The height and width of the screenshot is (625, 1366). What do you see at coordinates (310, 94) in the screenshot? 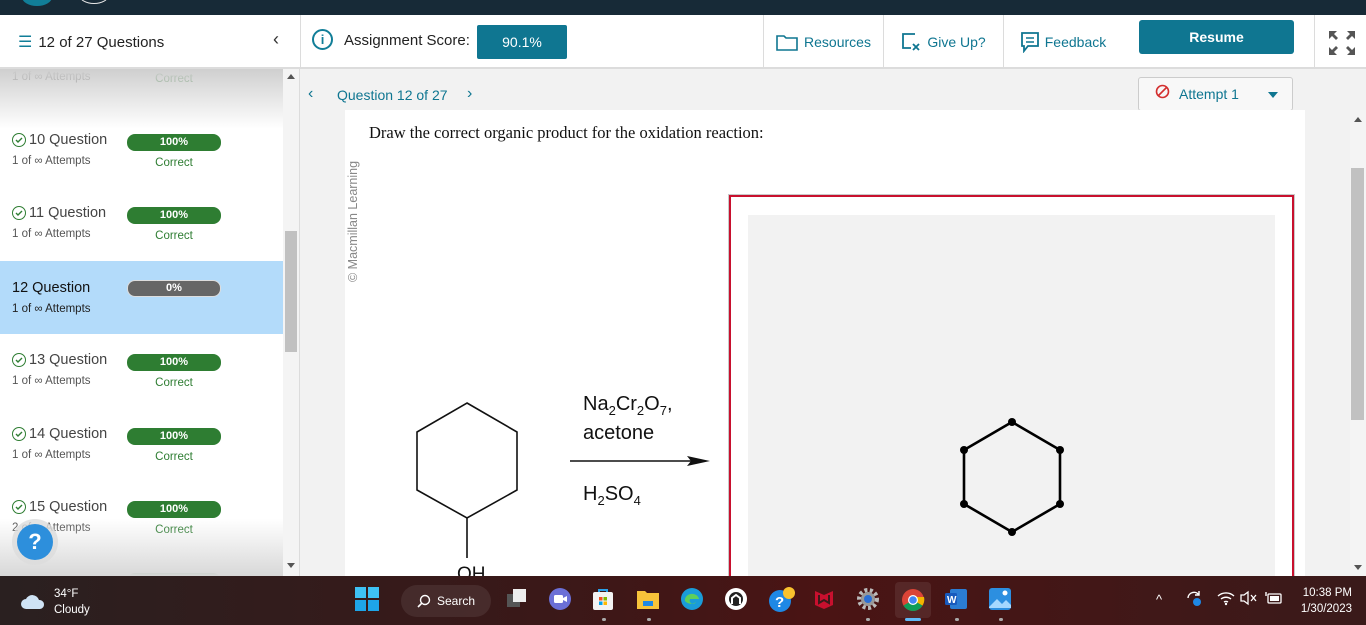
I see `previous-question-button: ‹` at bounding box center [310, 94].